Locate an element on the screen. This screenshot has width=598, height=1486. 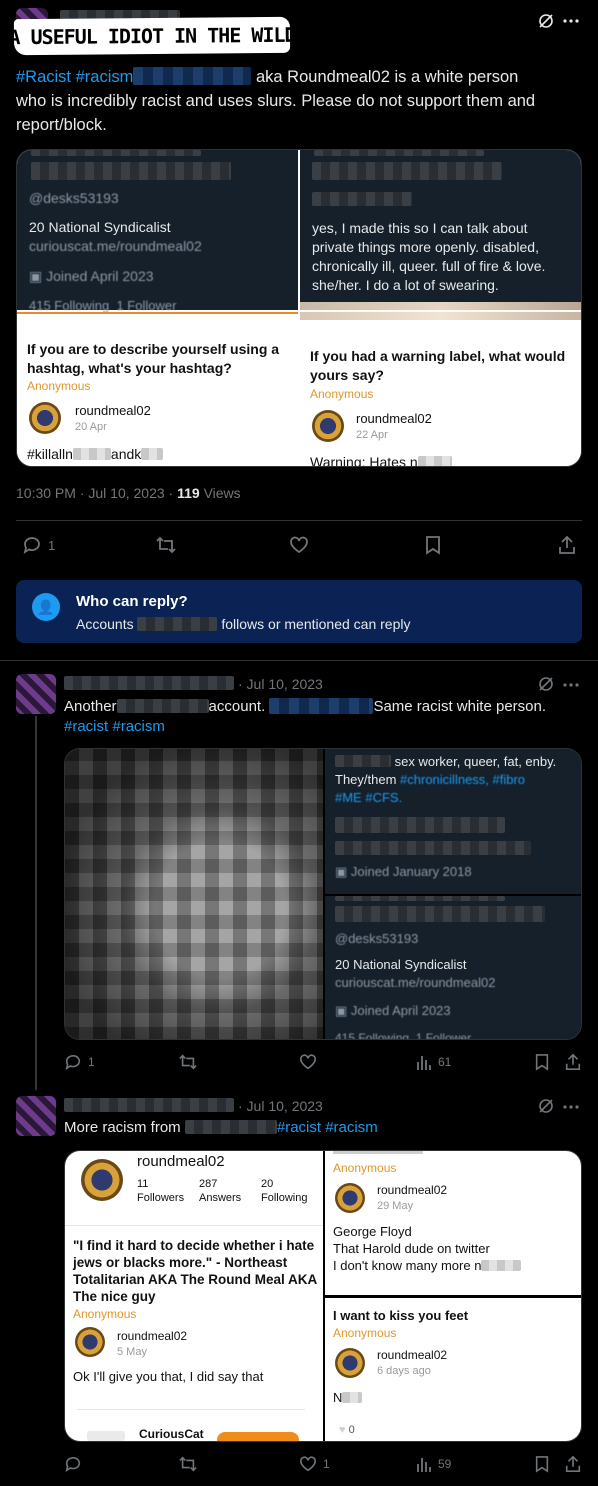
profile-name: roundmeal02 is located at coordinates (181, 1161).